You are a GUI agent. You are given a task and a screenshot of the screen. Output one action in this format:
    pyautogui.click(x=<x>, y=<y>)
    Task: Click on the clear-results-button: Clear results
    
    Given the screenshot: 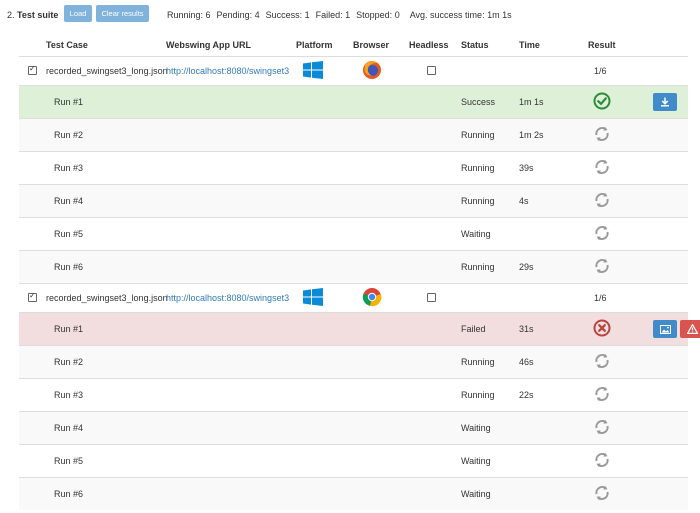 What is the action you would take?
    pyautogui.click(x=122, y=13)
    